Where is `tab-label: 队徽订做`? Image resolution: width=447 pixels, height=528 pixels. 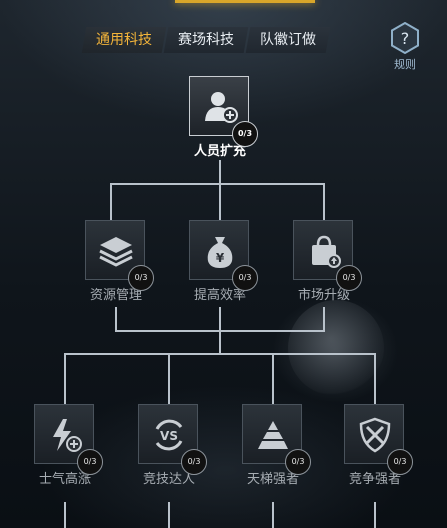 tab-label: 队徽订做 is located at coordinates (288, 40).